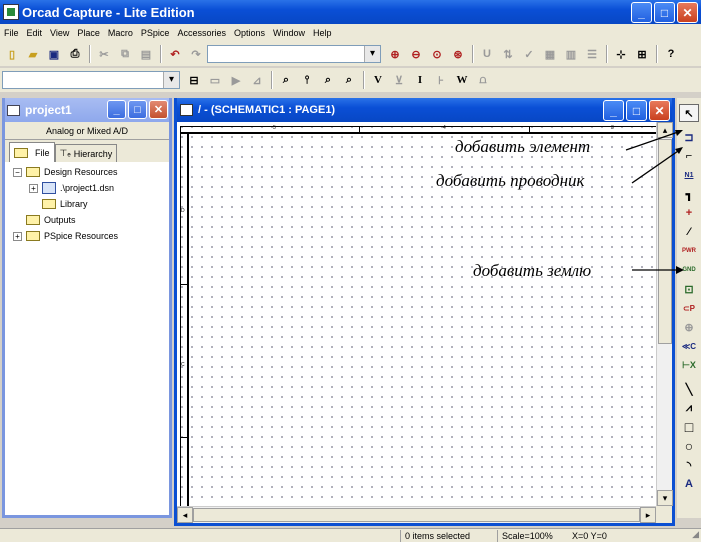 This screenshot has height=542, width=701. Describe the element at coordinates (395, 54) in the screenshot. I see `zoom-in-icon: ⊕` at that location.